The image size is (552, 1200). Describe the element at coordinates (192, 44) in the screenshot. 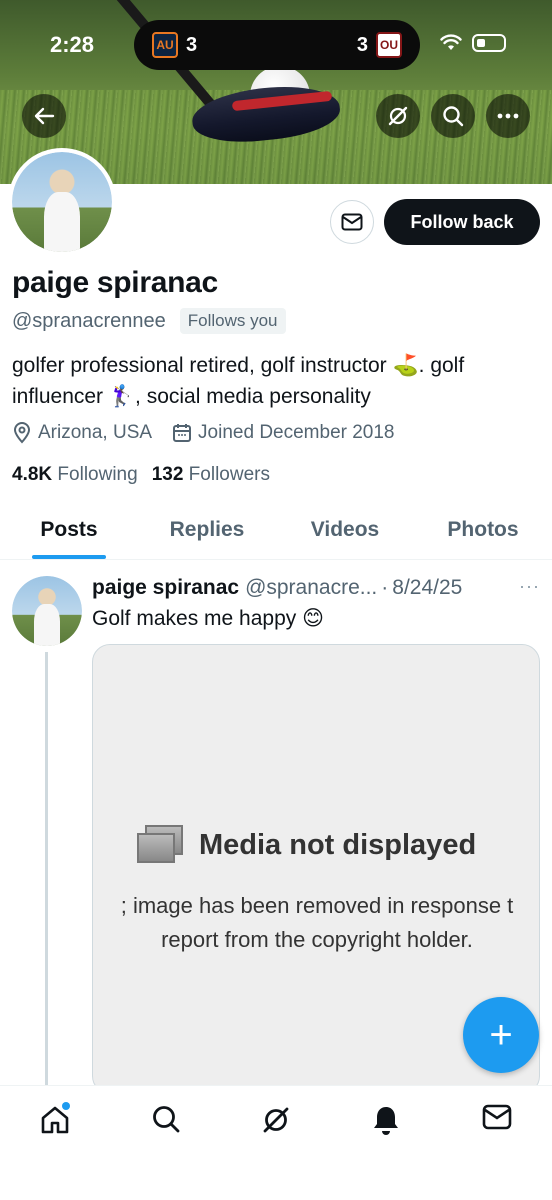

I see `score-left: 3` at that location.